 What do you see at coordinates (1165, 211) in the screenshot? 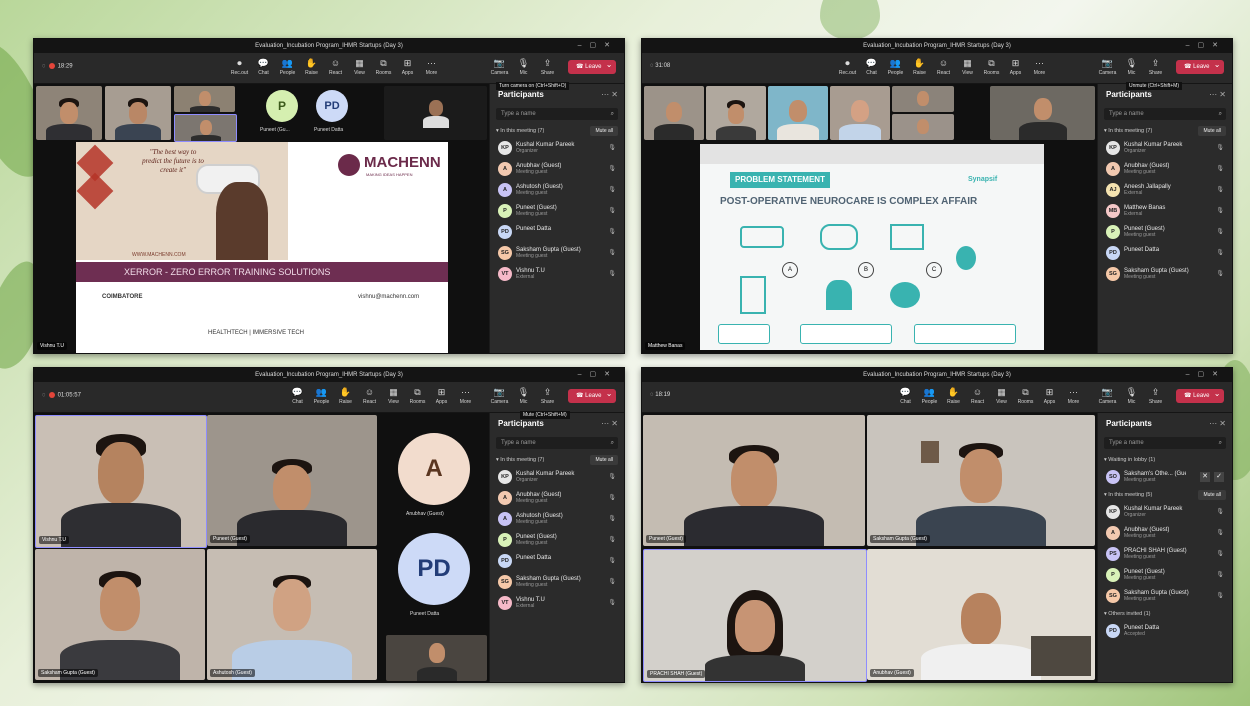
I see `participant-row: MB Matthew Banas External 🎙` at bounding box center [1165, 211].